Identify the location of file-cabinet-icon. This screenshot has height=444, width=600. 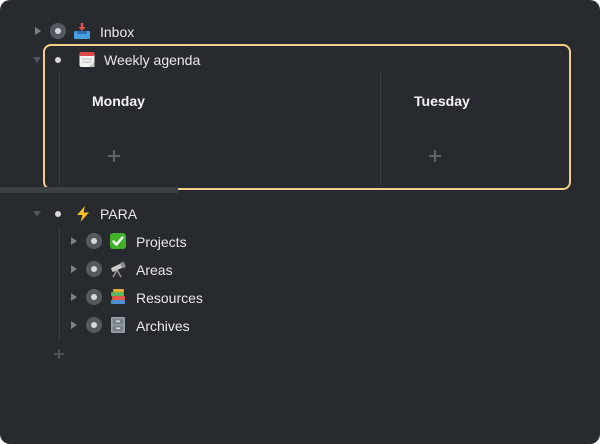
(118, 325).